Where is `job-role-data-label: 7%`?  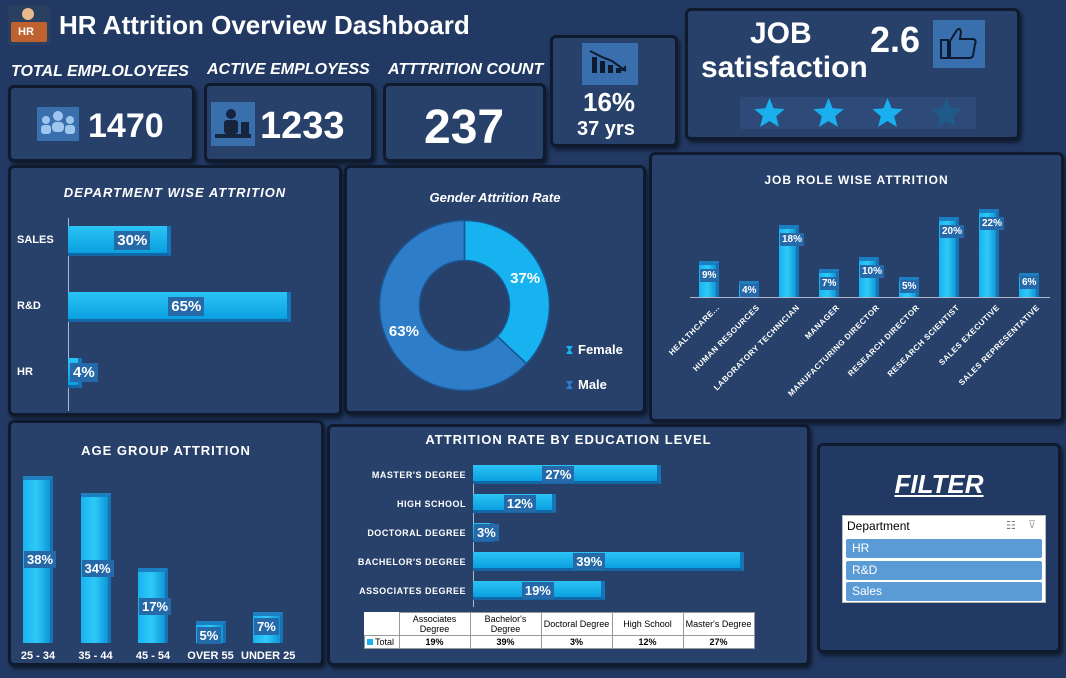
job-role-data-label: 7% is located at coordinates (829, 283).